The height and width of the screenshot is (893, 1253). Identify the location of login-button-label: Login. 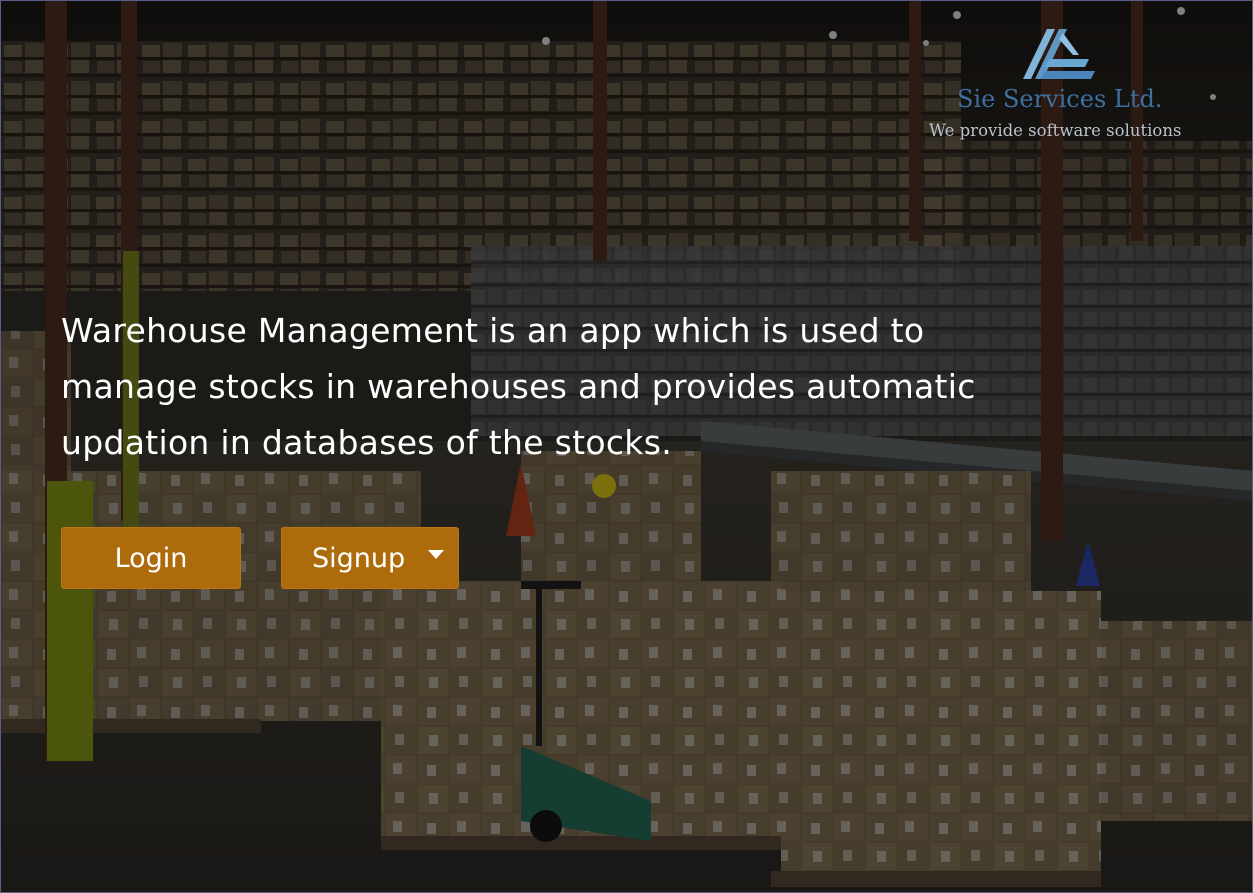
(151, 558).